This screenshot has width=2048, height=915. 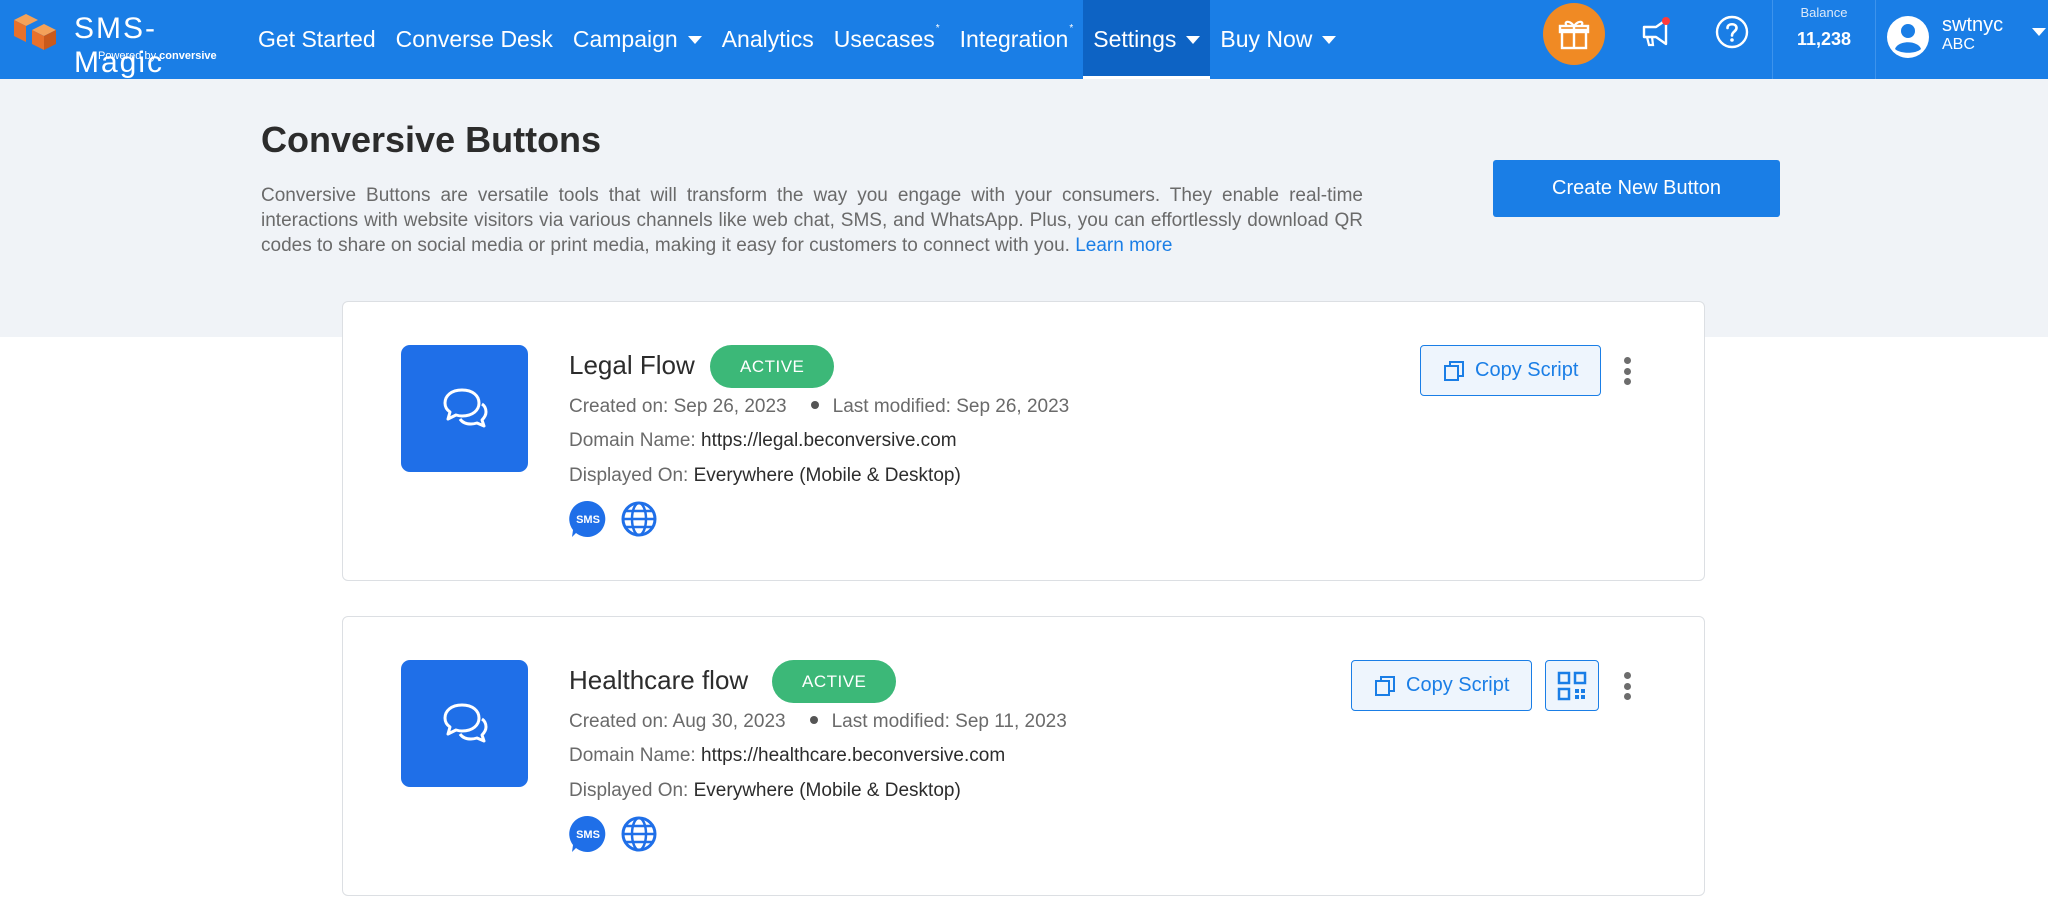 What do you see at coordinates (1017, 39) in the screenshot?
I see `nav-item-integration: Integration *` at bounding box center [1017, 39].